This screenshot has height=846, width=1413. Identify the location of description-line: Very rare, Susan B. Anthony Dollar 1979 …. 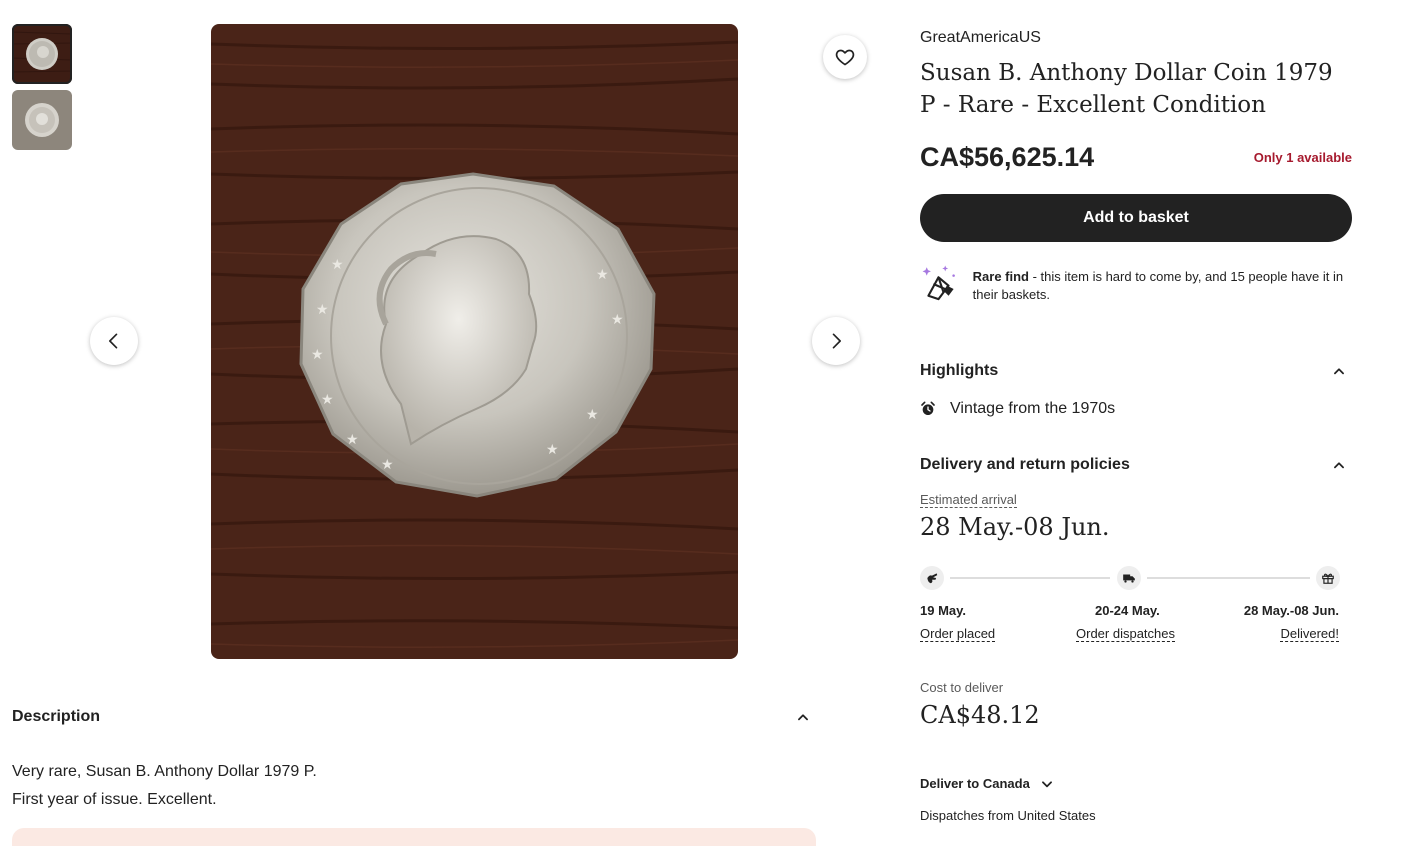
(164, 771).